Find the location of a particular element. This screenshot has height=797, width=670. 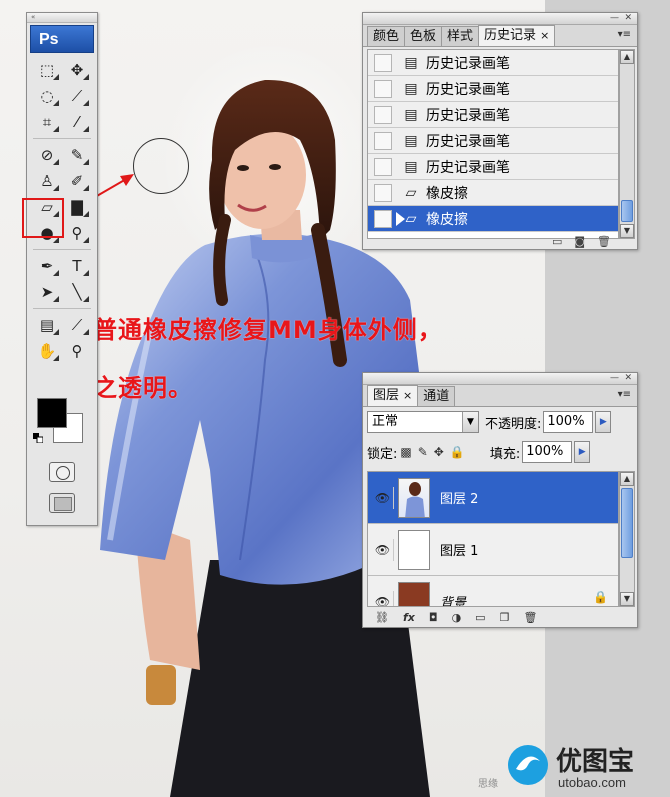

lock-transparency-icon: ▩ is located at coordinates (405, 452).